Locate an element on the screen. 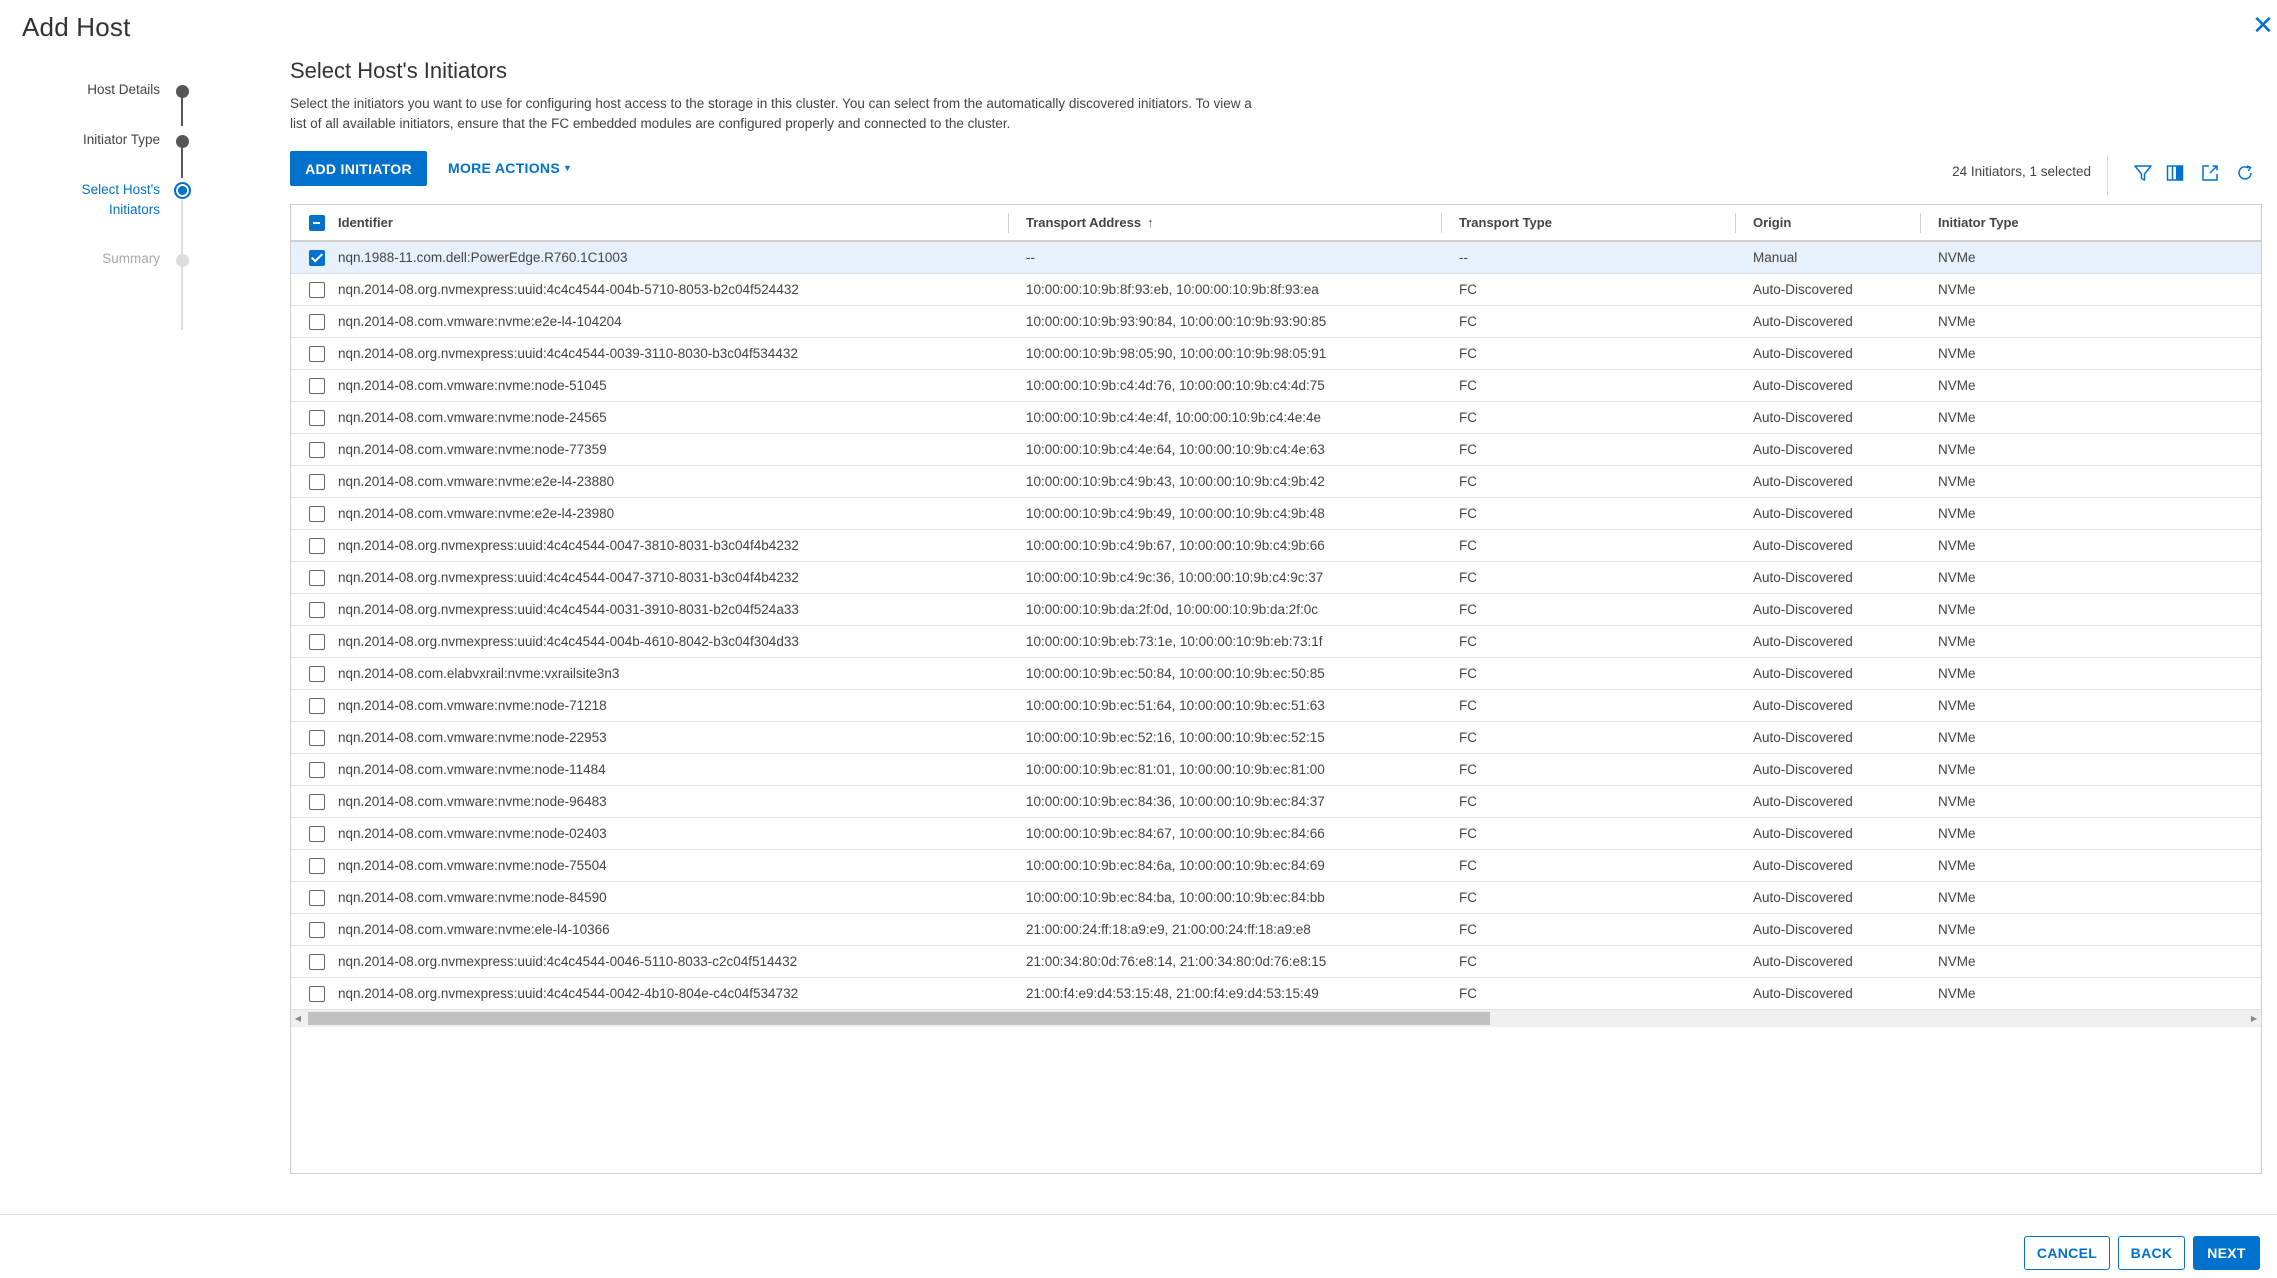 Image resolution: width=2277 pixels, height=1278 pixels. add-initiator-button: ADD INITIATOR is located at coordinates (358, 168).